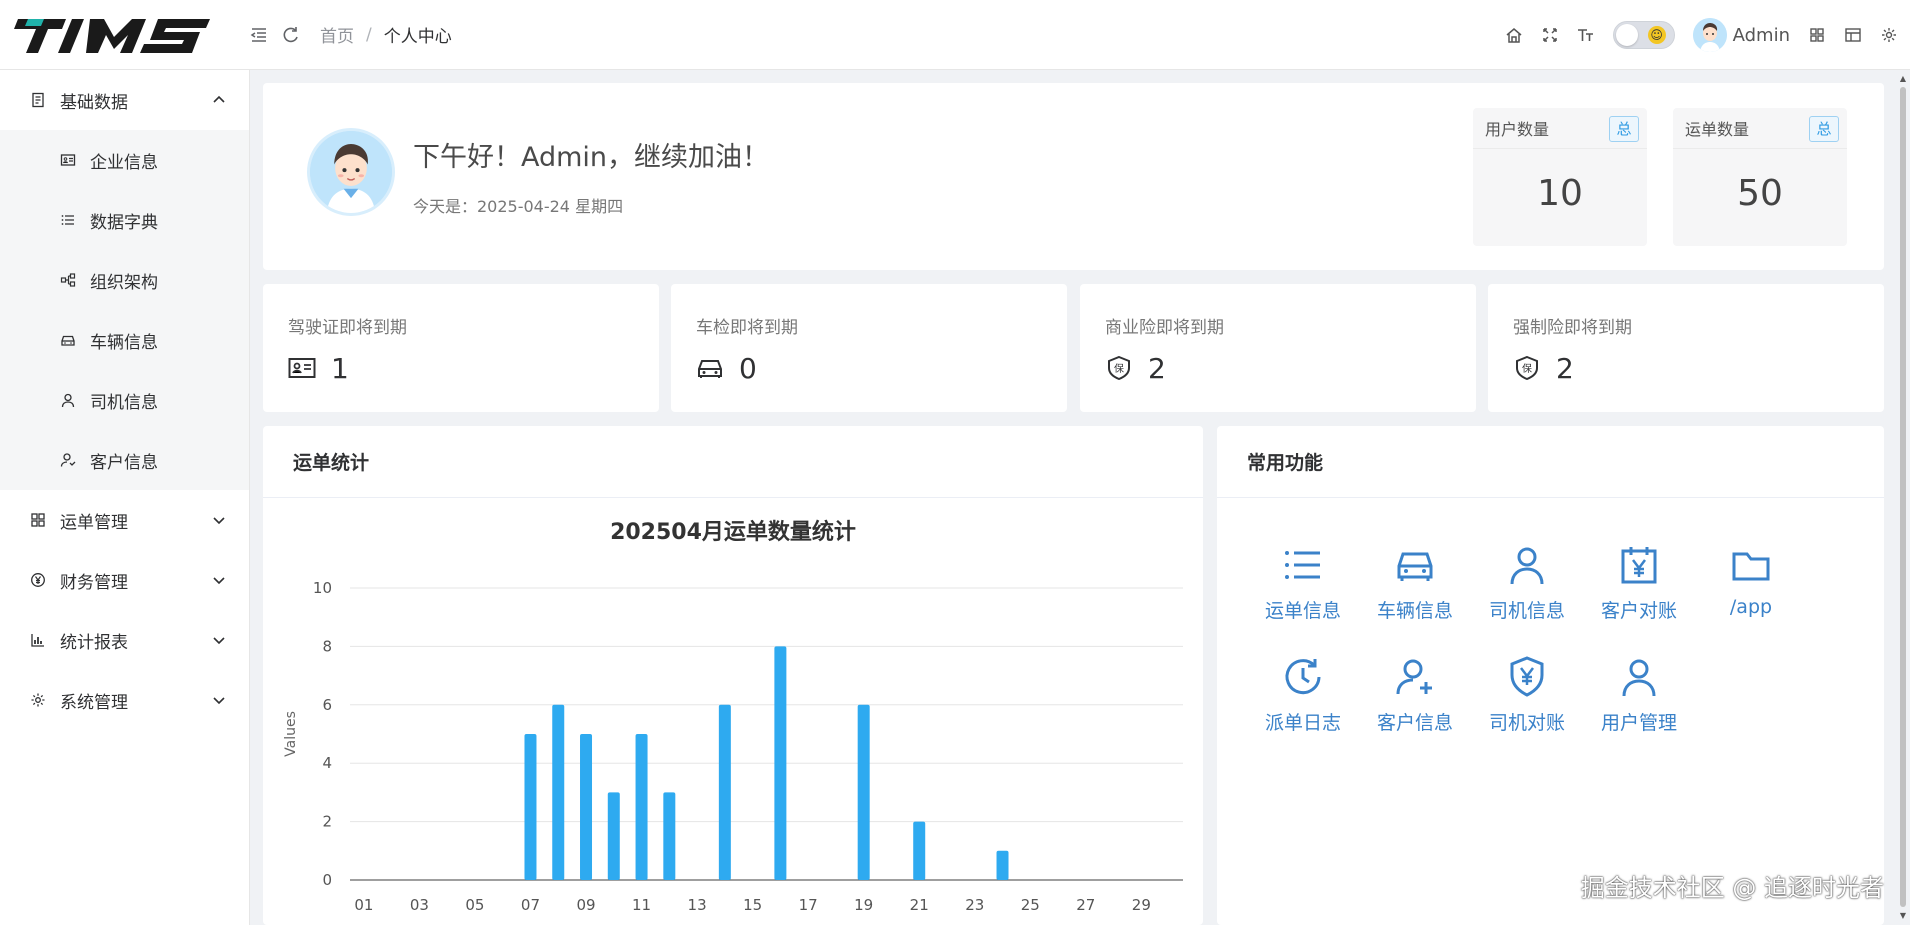 The image size is (1910, 925). Describe the element at coordinates (919, 905) in the screenshot. I see `x-tick-label: 21` at that location.